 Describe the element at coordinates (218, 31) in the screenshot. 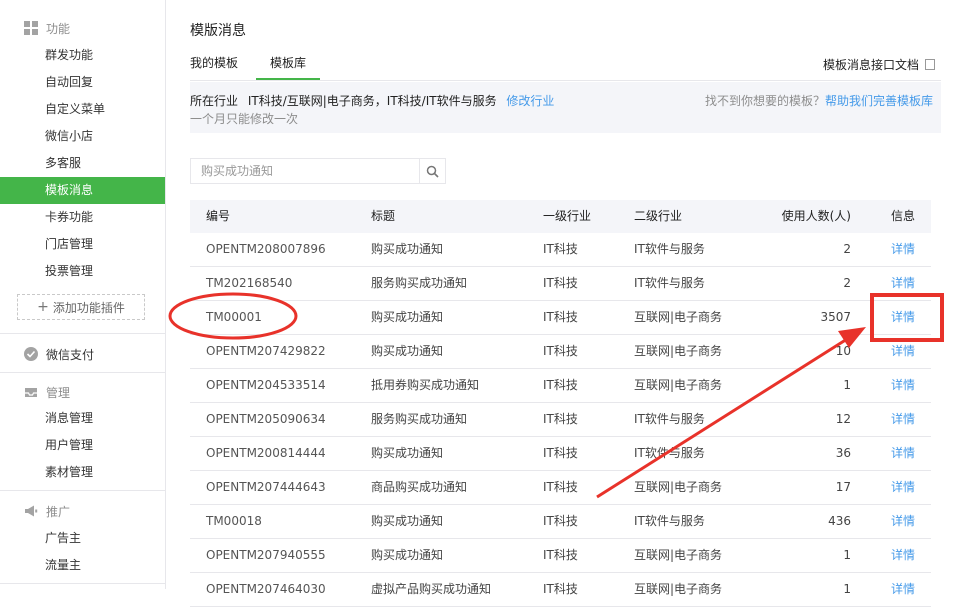

I see `page-title: 模版消息` at that location.